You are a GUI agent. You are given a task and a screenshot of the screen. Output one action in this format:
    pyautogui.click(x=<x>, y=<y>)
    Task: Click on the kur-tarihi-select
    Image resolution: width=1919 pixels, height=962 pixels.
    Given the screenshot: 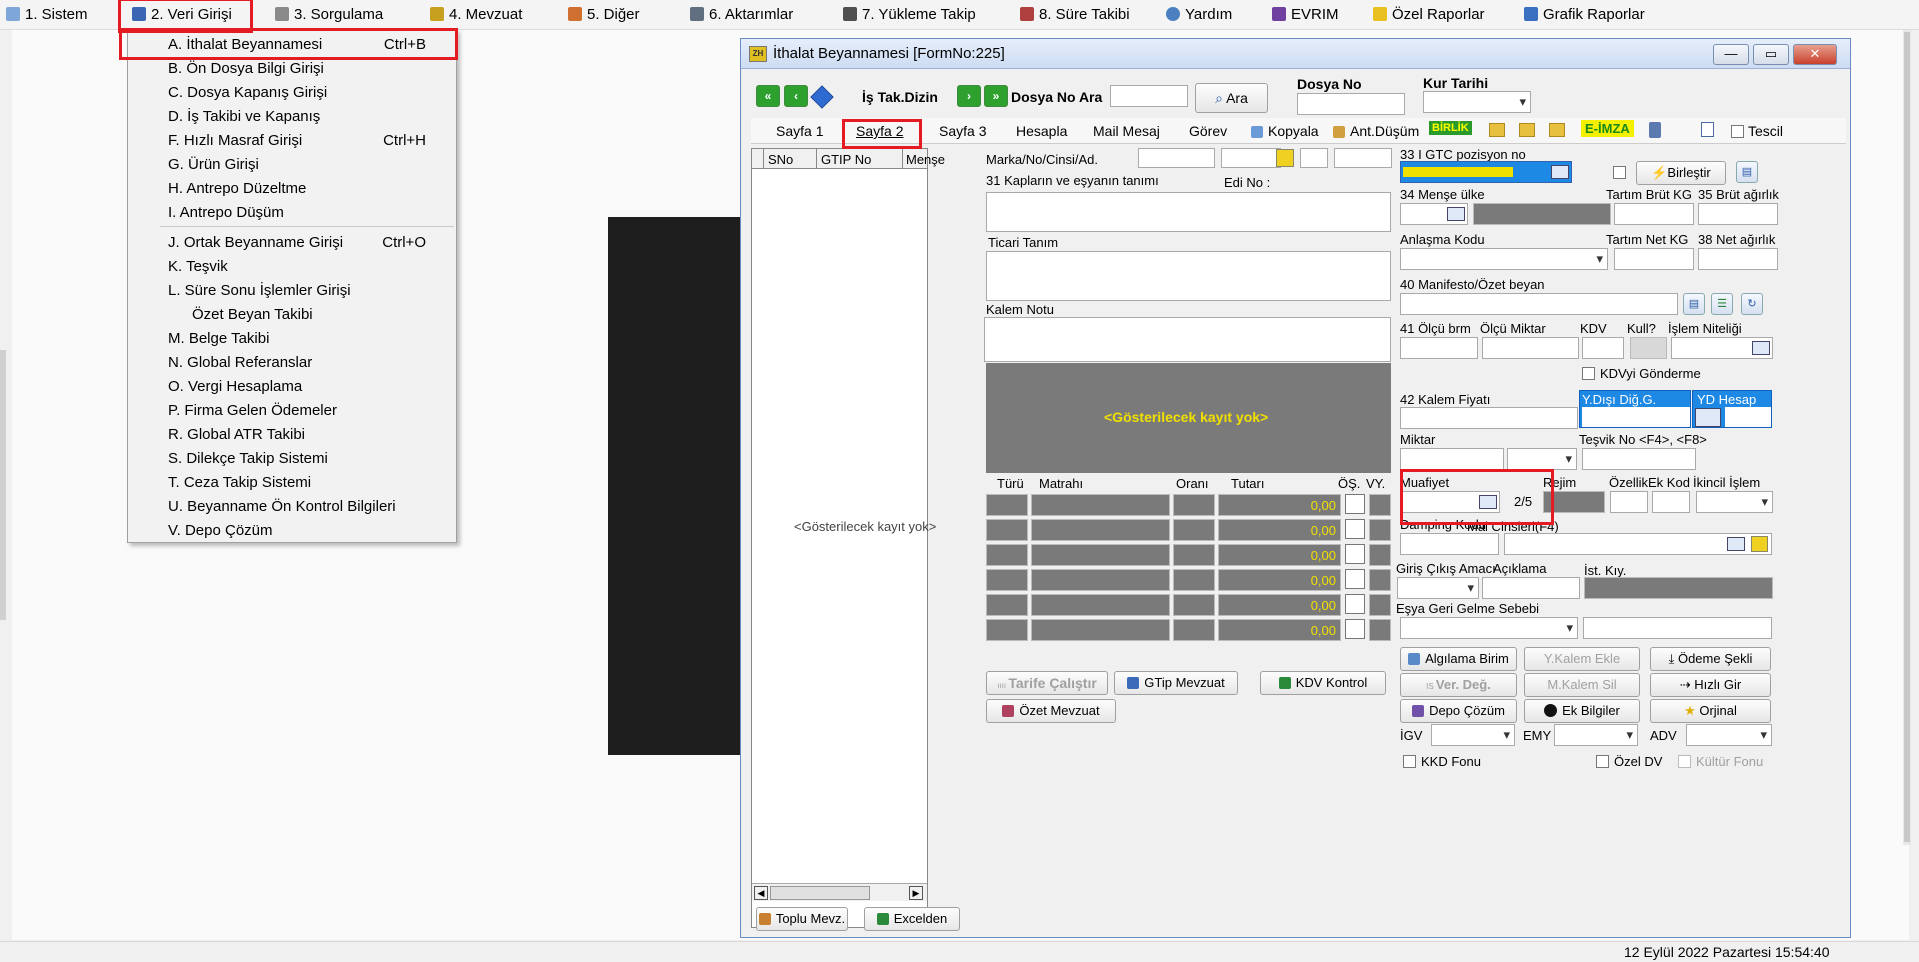 What is the action you would take?
    pyautogui.click(x=1477, y=102)
    